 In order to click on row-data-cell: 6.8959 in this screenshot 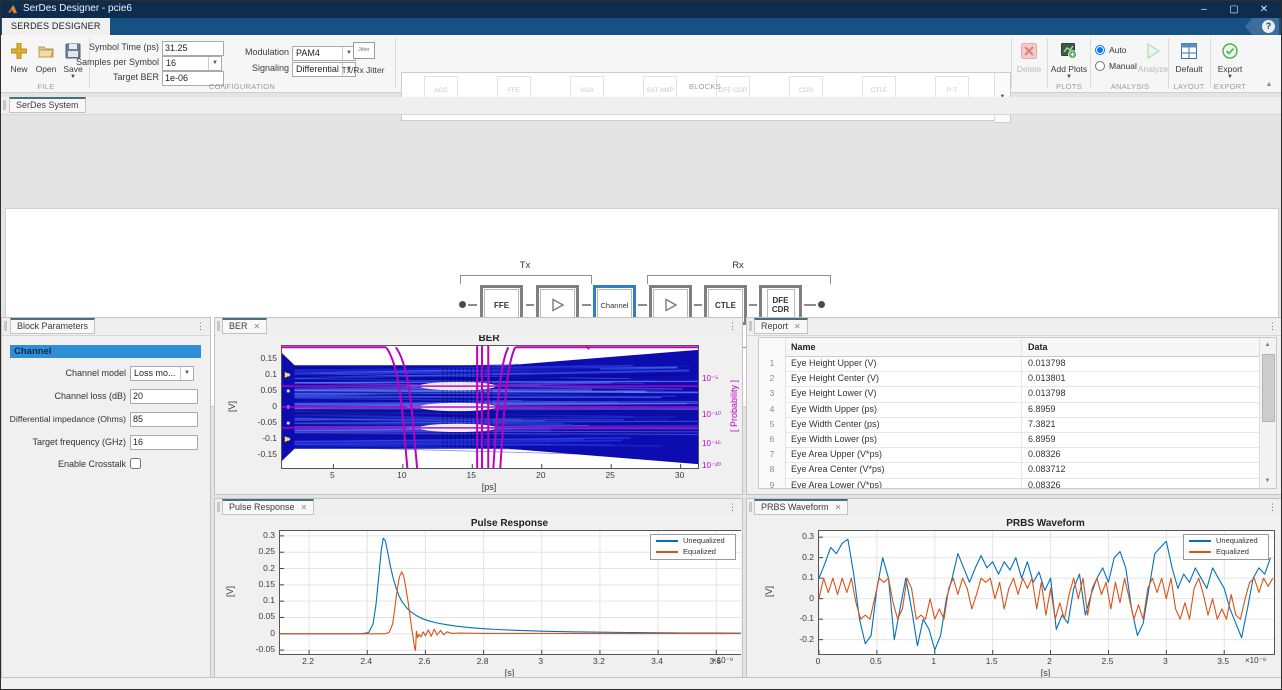, I will do `click(1042, 439)`.